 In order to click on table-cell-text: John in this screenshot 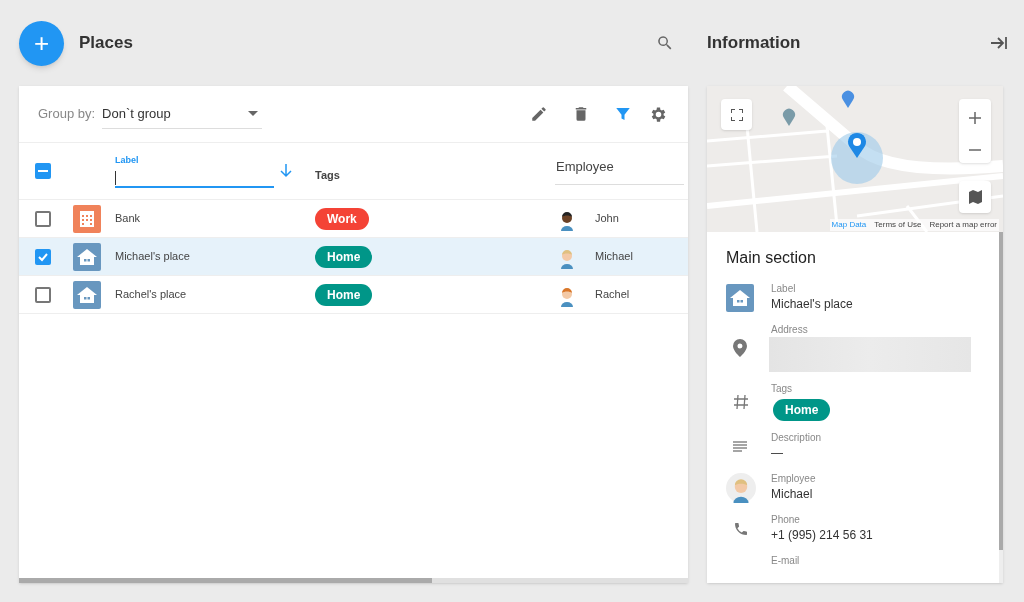, I will do `click(607, 219)`.